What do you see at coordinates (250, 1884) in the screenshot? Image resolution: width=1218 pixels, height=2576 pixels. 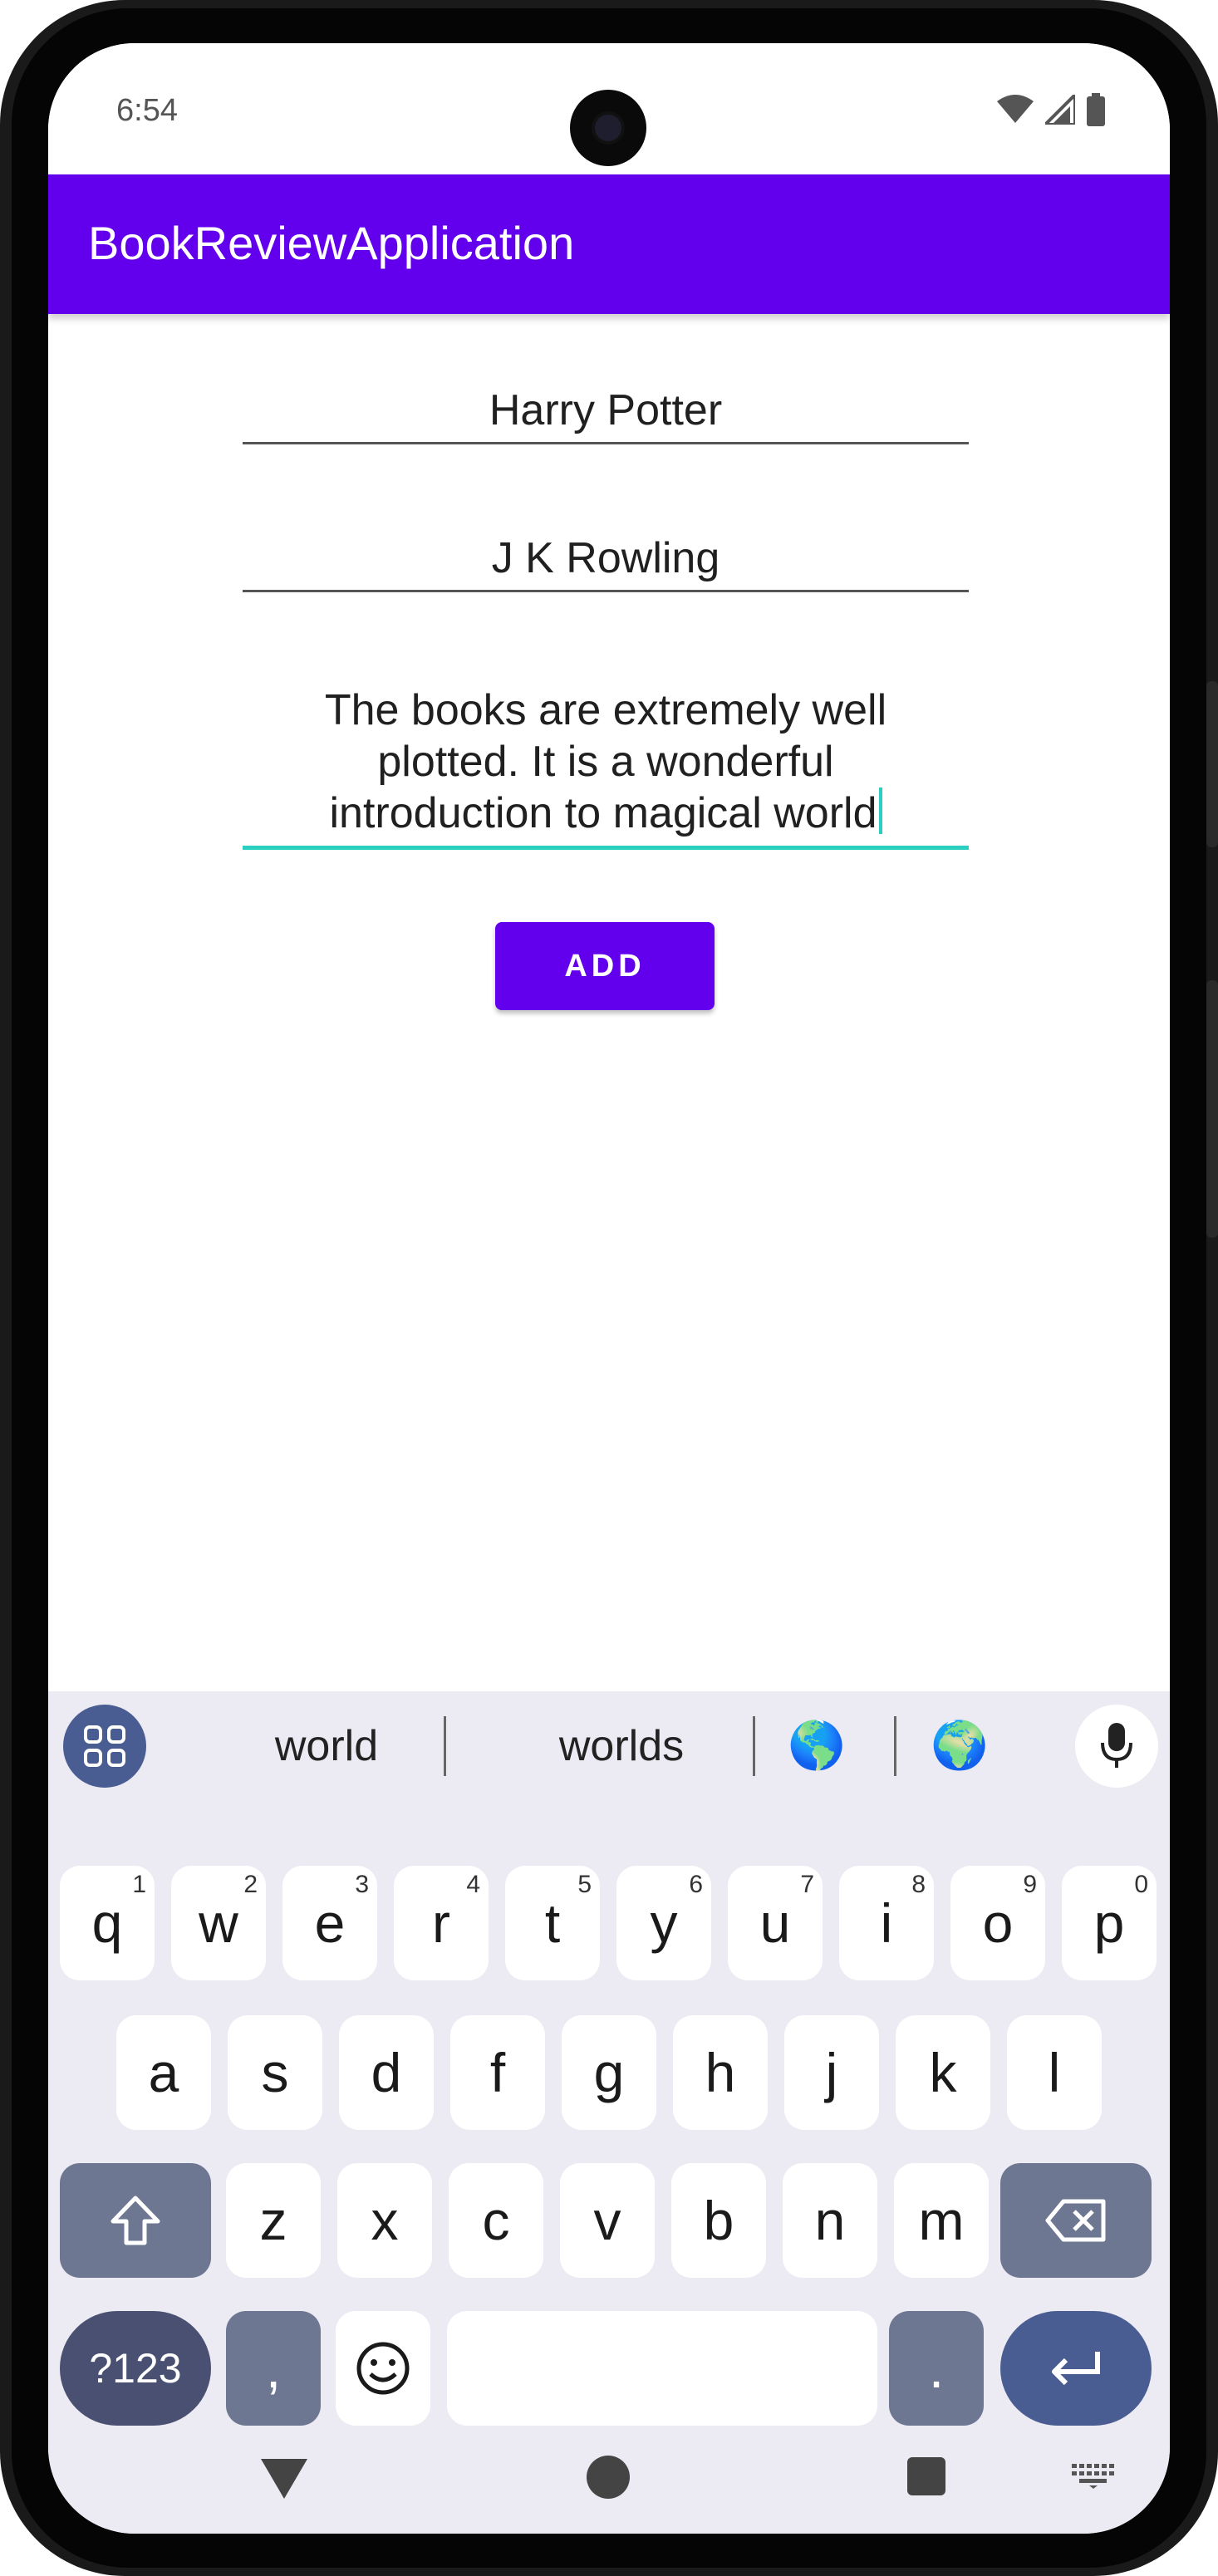 I see `key-w-hint: 2` at bounding box center [250, 1884].